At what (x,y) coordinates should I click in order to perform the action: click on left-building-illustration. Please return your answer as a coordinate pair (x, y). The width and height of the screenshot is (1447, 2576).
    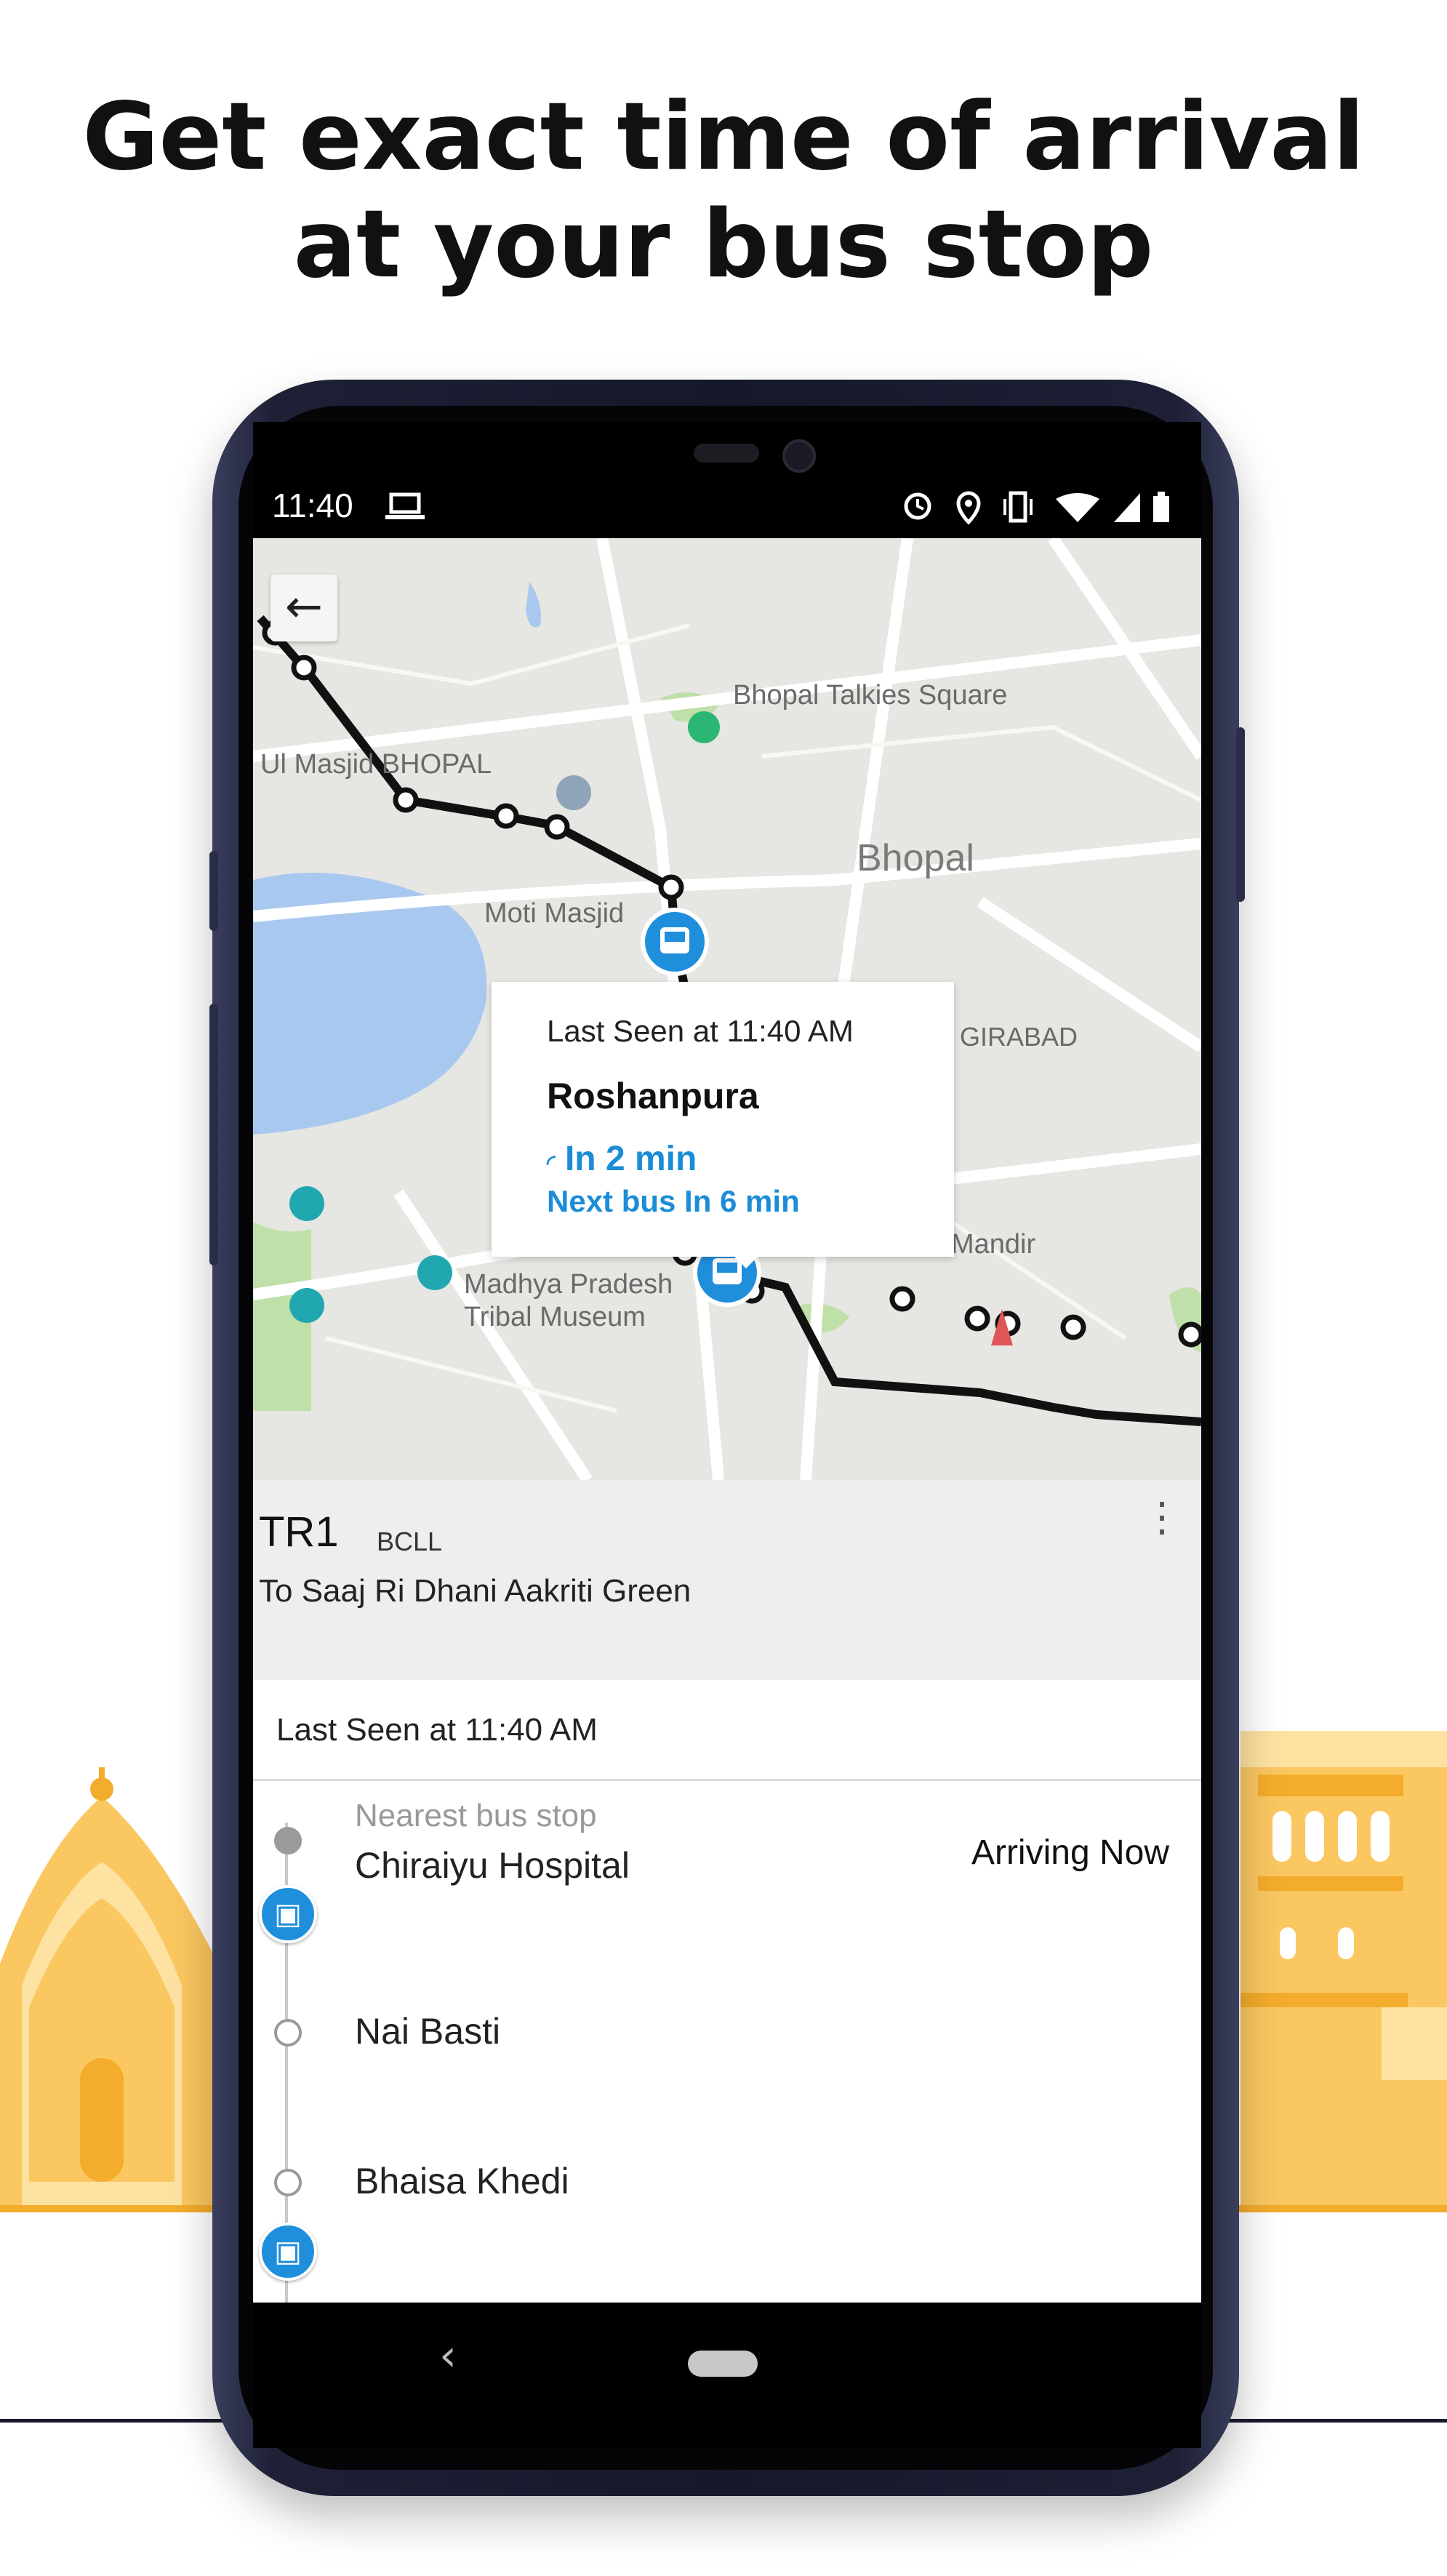
    Looking at the image, I should click on (109, 1989).